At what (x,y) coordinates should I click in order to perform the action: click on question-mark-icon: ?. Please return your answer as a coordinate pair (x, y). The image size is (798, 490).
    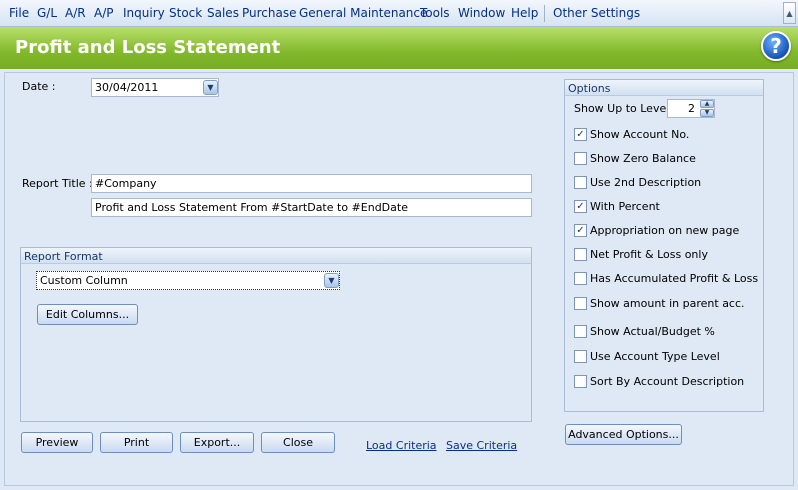
    Looking at the image, I should click on (776, 46).